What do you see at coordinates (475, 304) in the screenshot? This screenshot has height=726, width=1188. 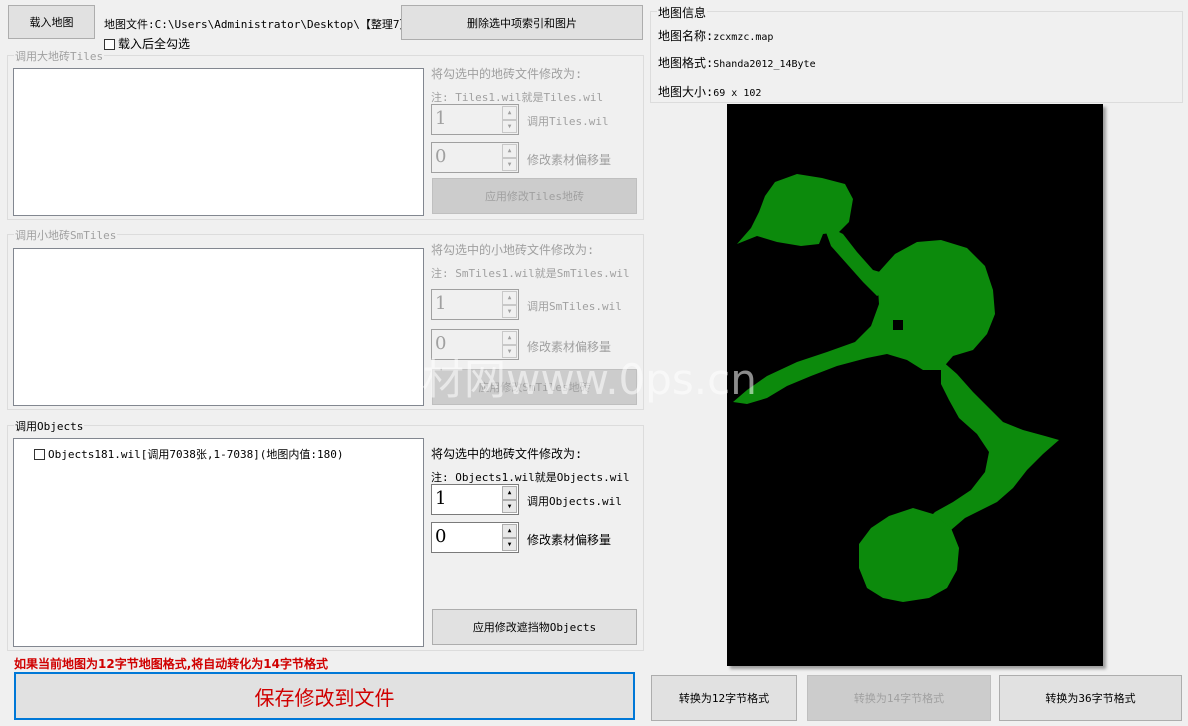 I see `smtiles-index-stepper: 1 ▲ ▼` at bounding box center [475, 304].